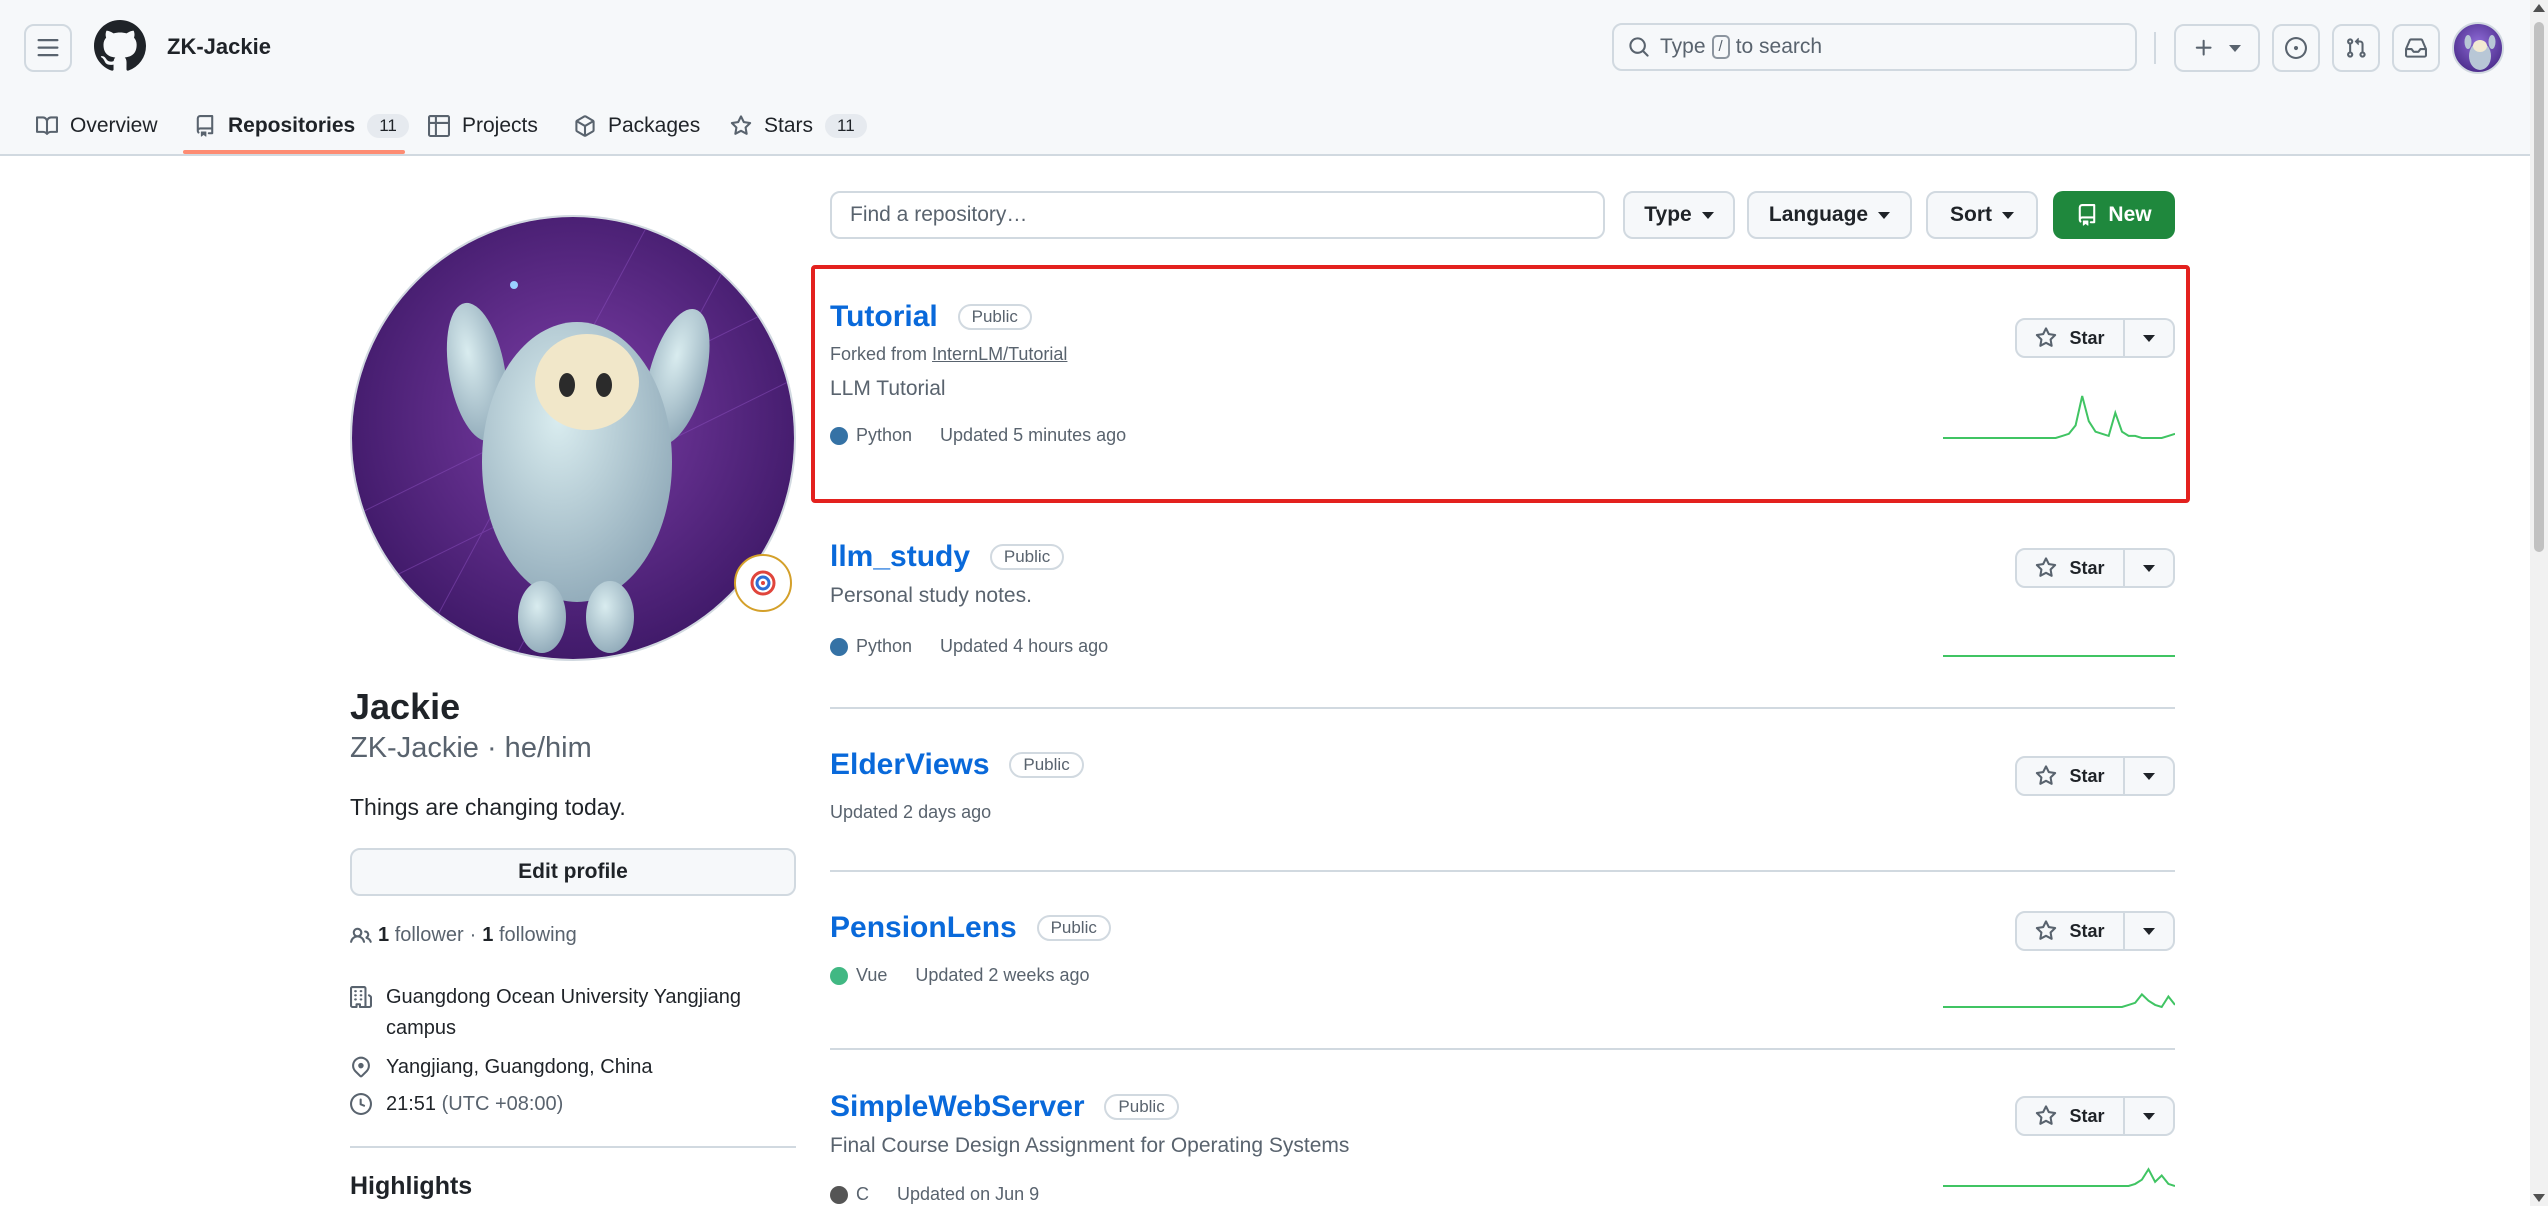 This screenshot has height=1206, width=2548. Describe the element at coordinates (957, 1107) in the screenshot. I see `repo-name-link: SimpleWebServer` at that location.